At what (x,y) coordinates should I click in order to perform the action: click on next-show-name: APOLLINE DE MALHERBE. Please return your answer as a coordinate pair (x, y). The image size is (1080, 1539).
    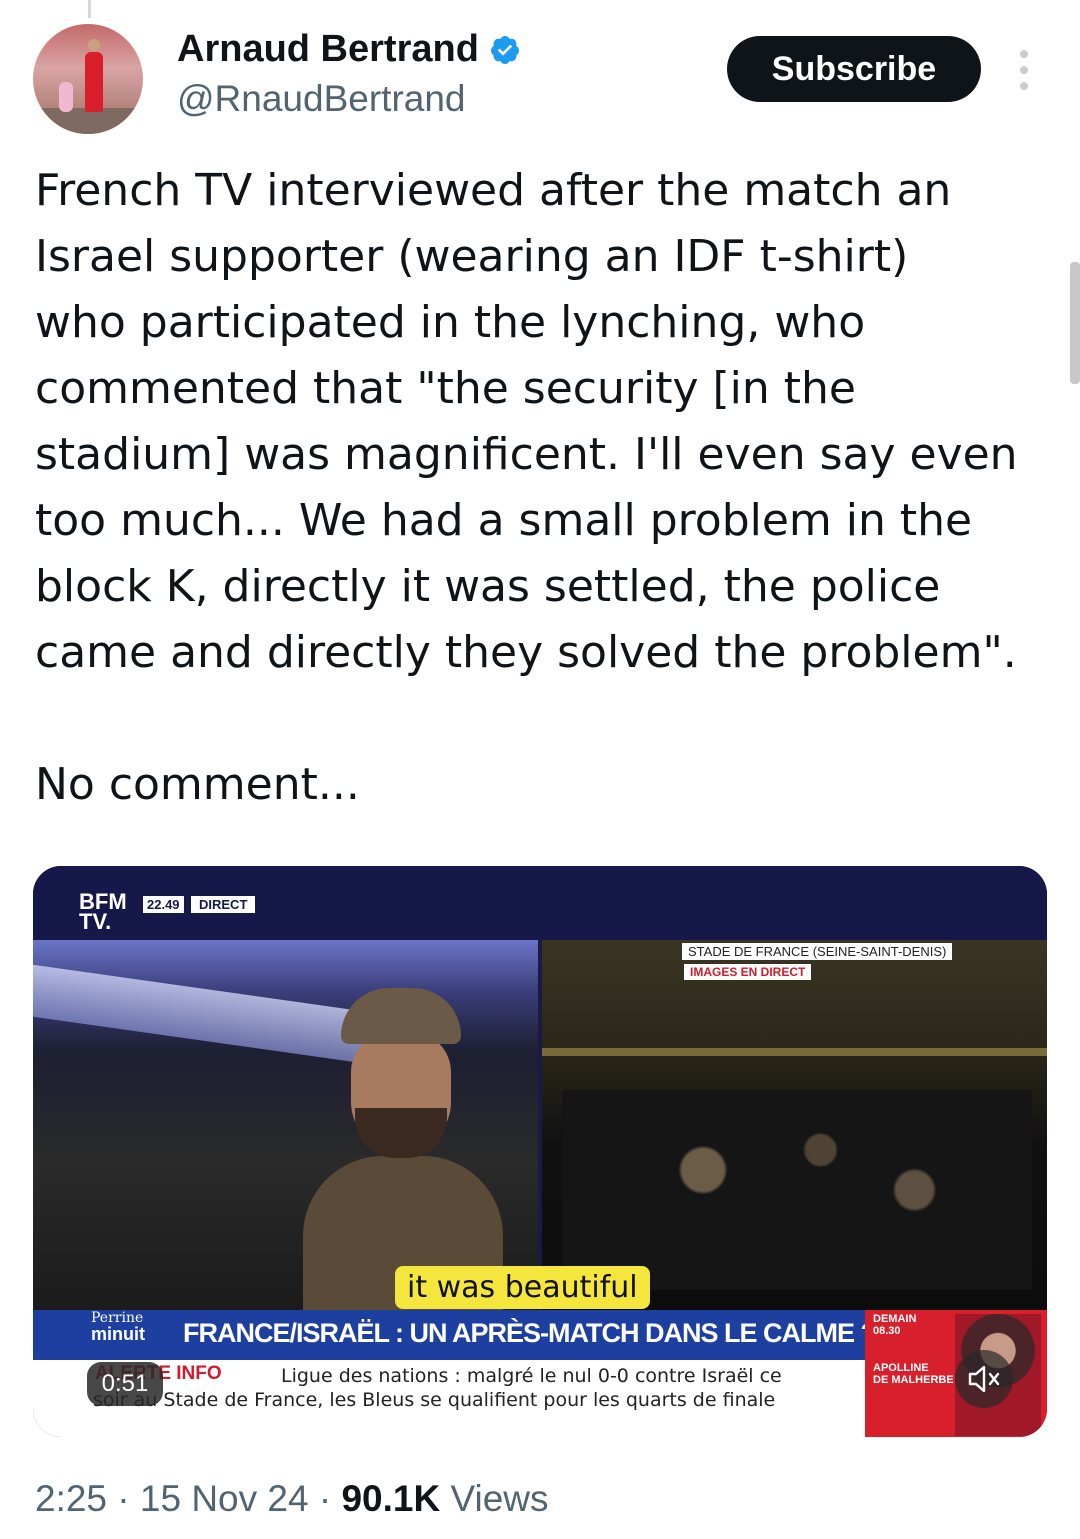
    Looking at the image, I should click on (913, 1374).